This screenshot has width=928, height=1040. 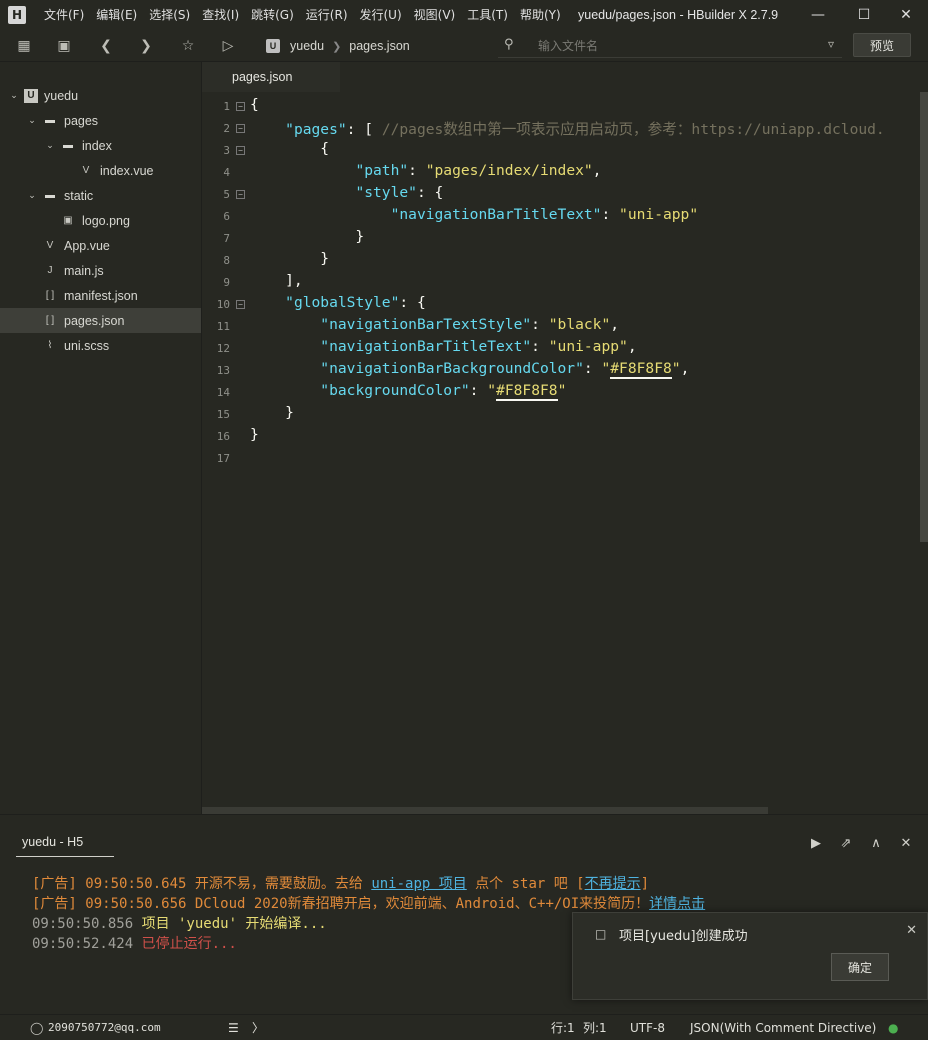 I want to click on toast-message: 项目[yuedu]创建成功, so click(x=683, y=936).